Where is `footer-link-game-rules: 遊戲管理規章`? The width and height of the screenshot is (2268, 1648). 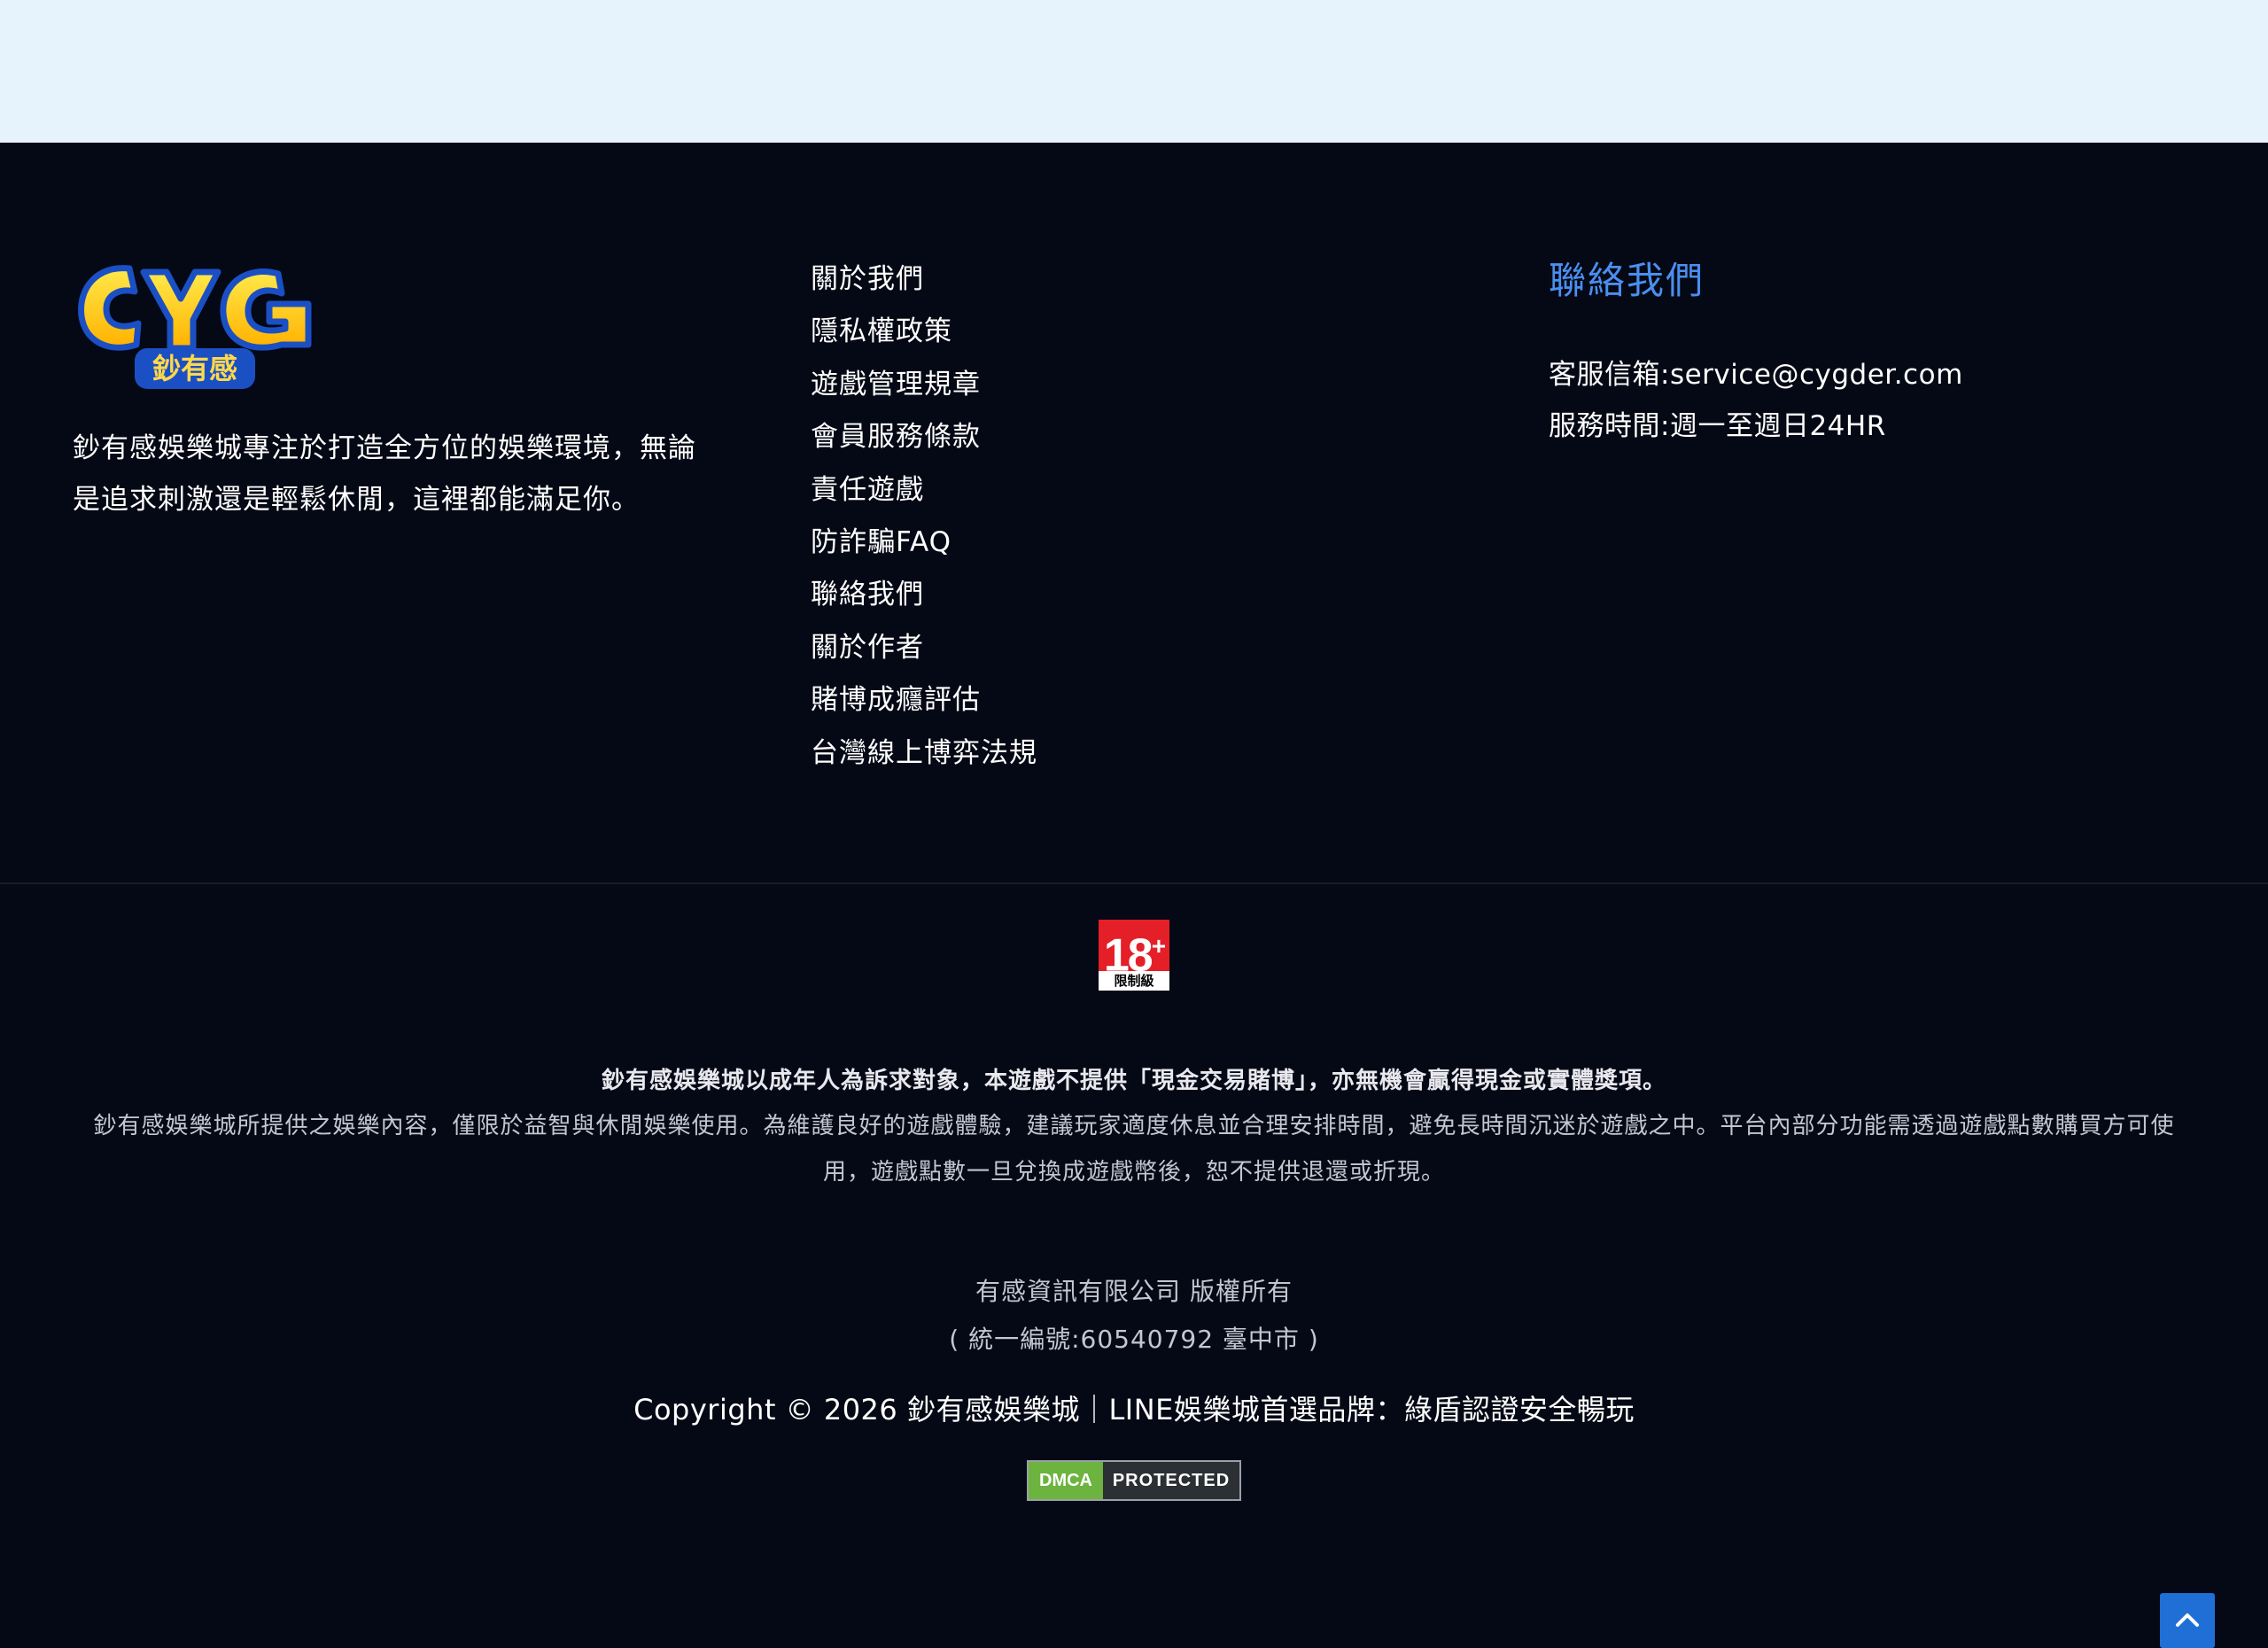
footer-link-game-rules: 遊戲管理規章 is located at coordinates (924, 385).